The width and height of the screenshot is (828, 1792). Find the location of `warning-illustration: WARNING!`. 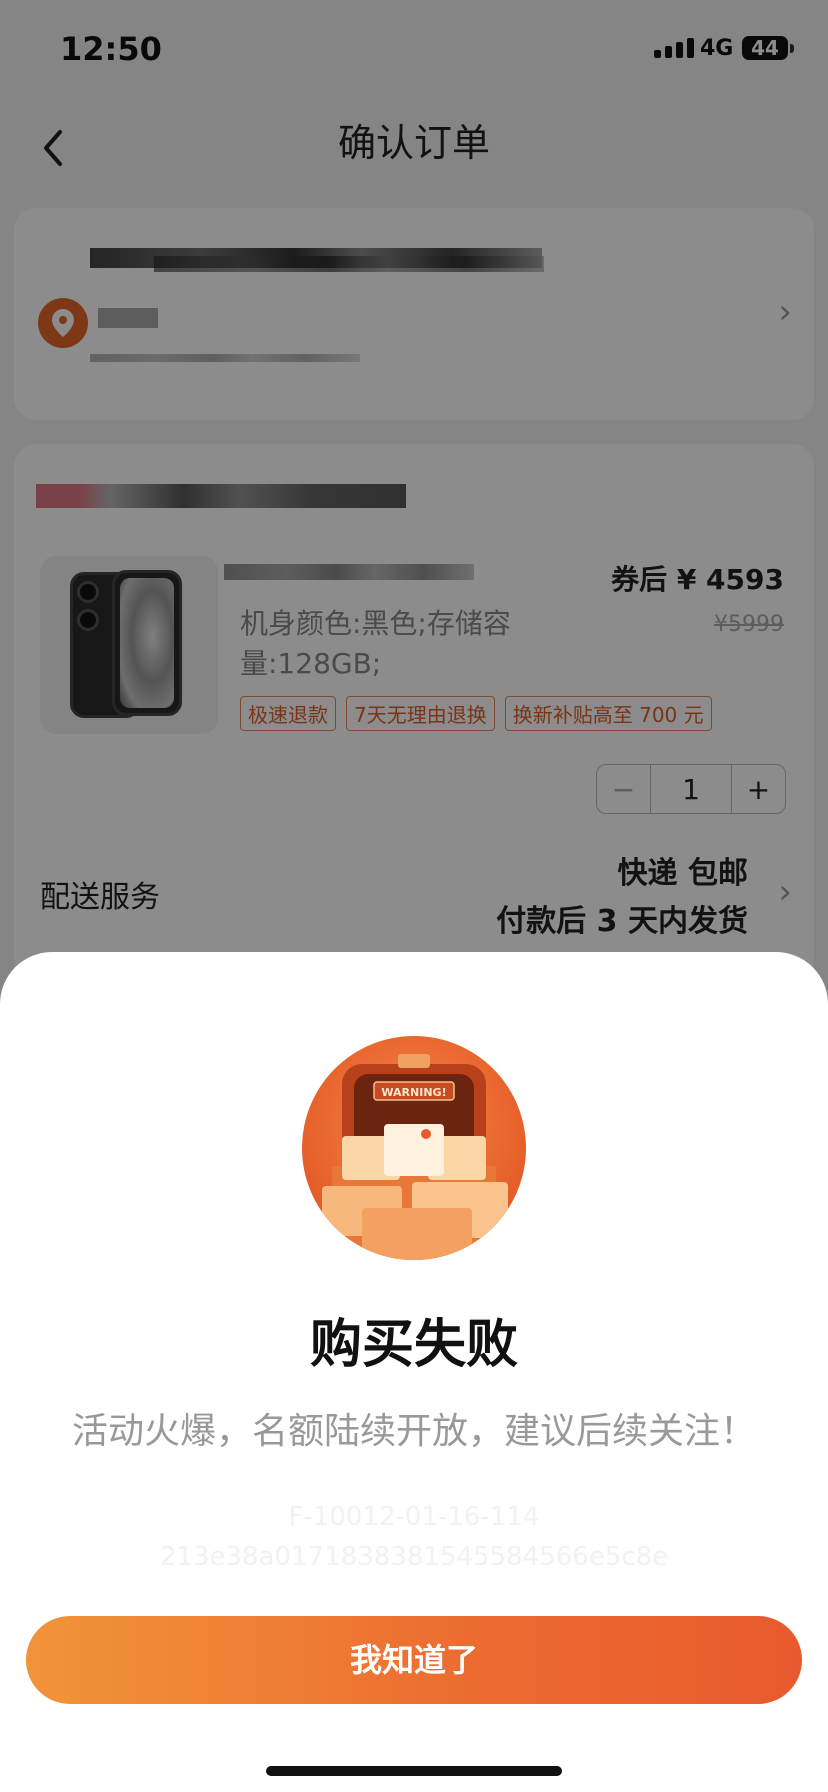

warning-illustration: WARNING! is located at coordinates (414, 1148).